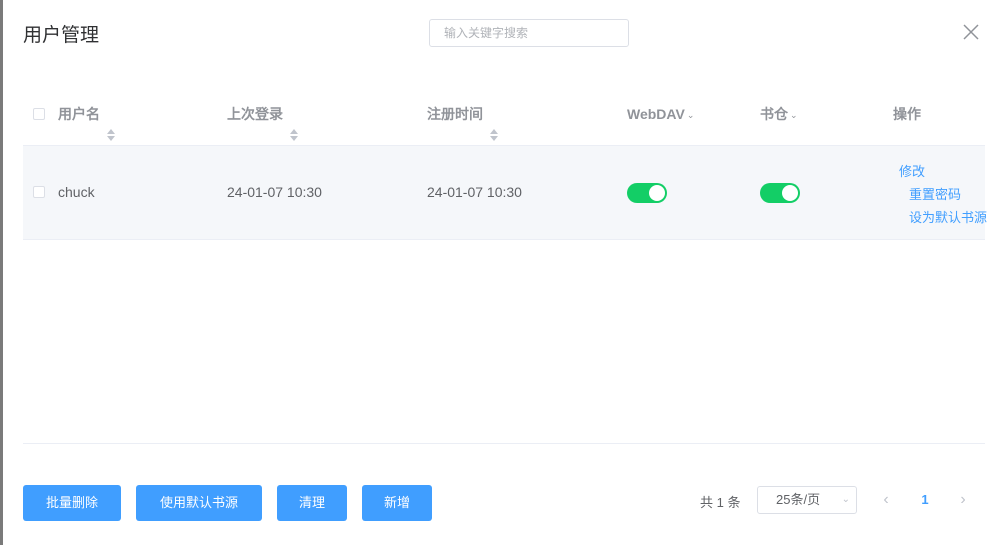 The height and width of the screenshot is (545, 998). I want to click on set-default-source-link: 设为默认书源, so click(948, 216).